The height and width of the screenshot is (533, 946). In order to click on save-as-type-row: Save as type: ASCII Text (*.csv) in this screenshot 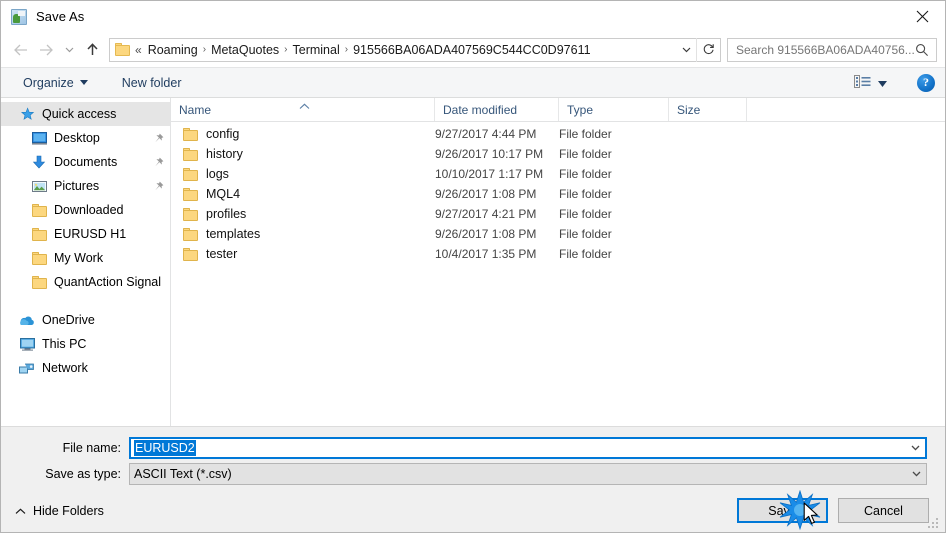, I will do `click(464, 474)`.